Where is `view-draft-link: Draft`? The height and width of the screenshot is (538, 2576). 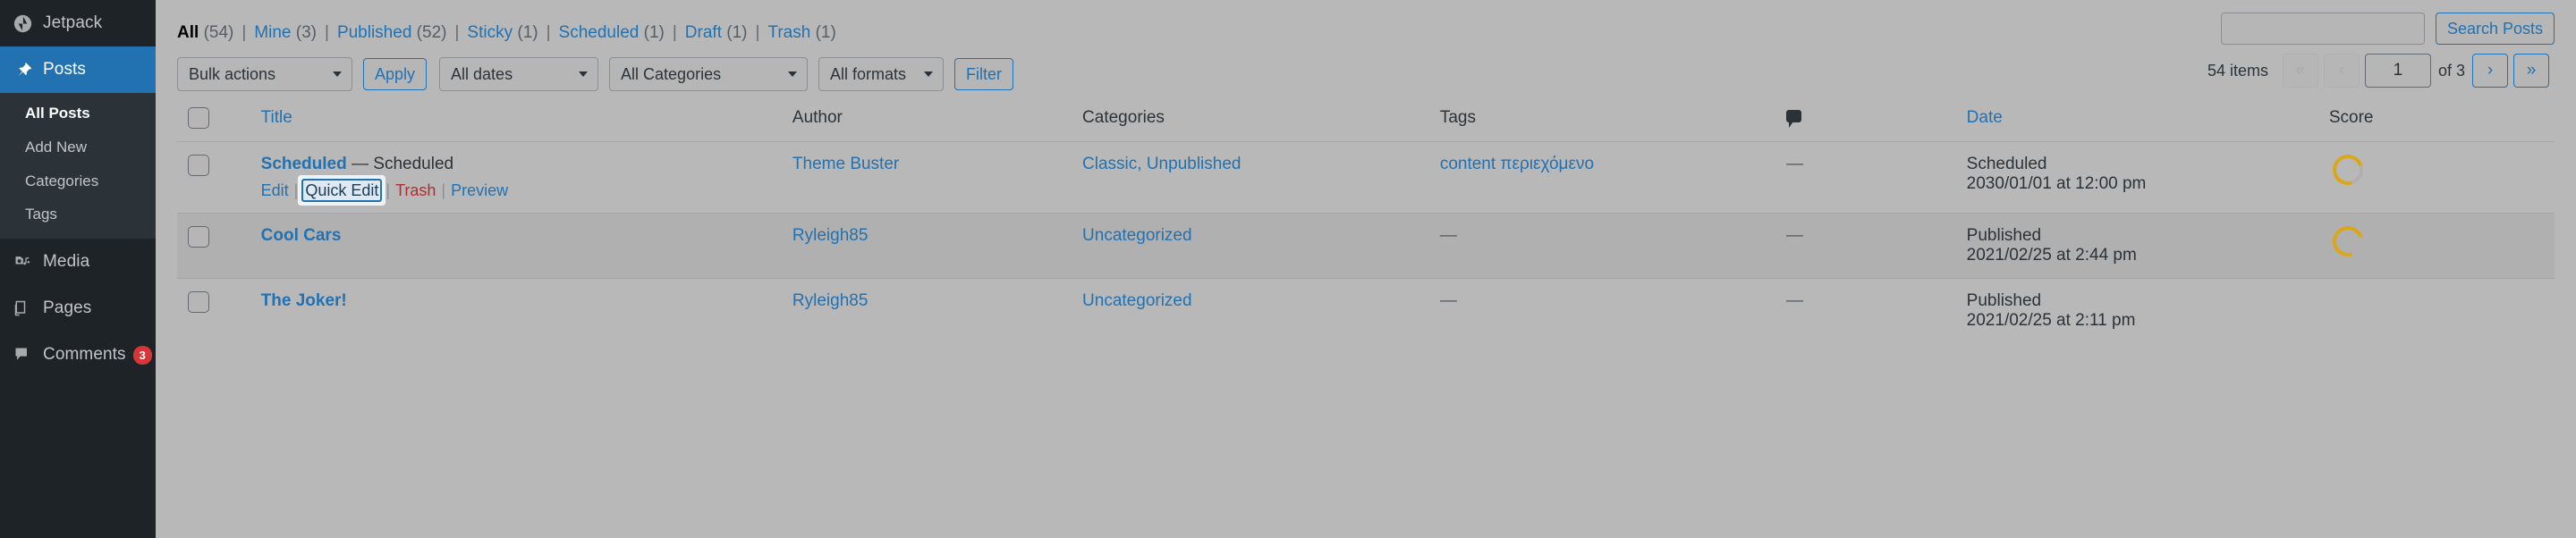
view-draft-link: Draft is located at coordinates (703, 32).